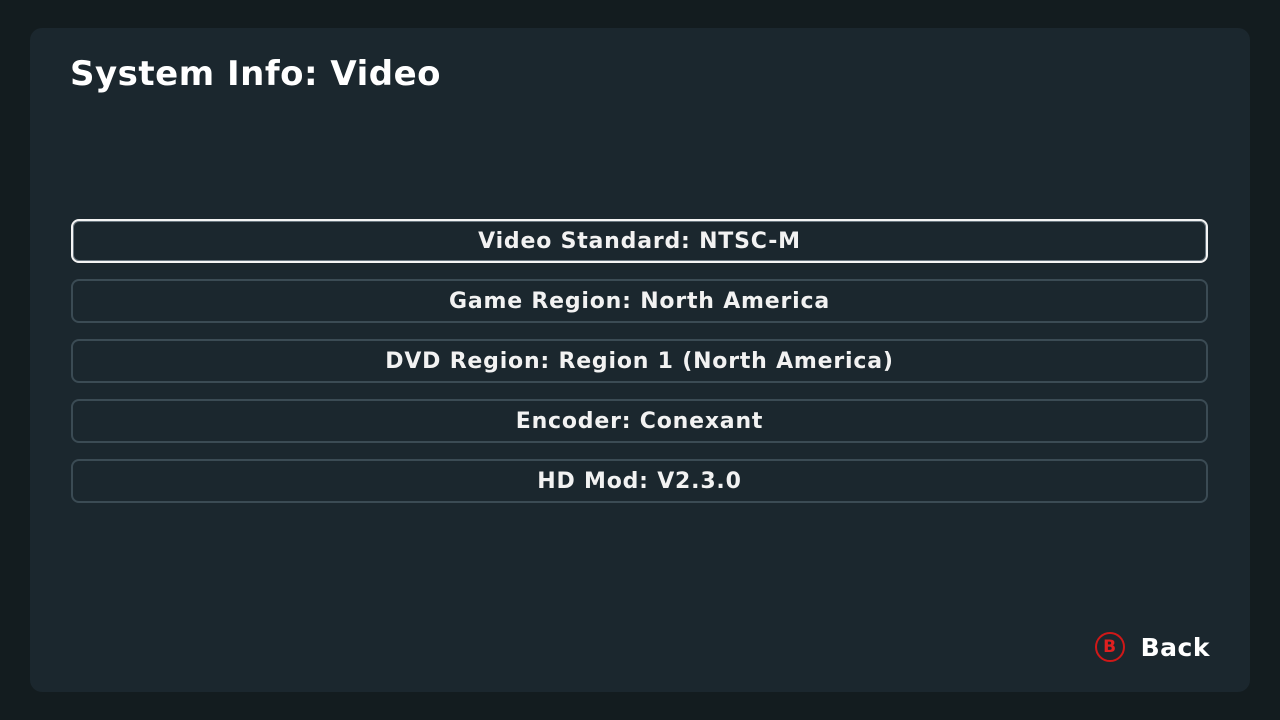 The image size is (1280, 720). I want to click on menu-item-dvd-region: DVD Region: Region 1 (North America), so click(639, 361).